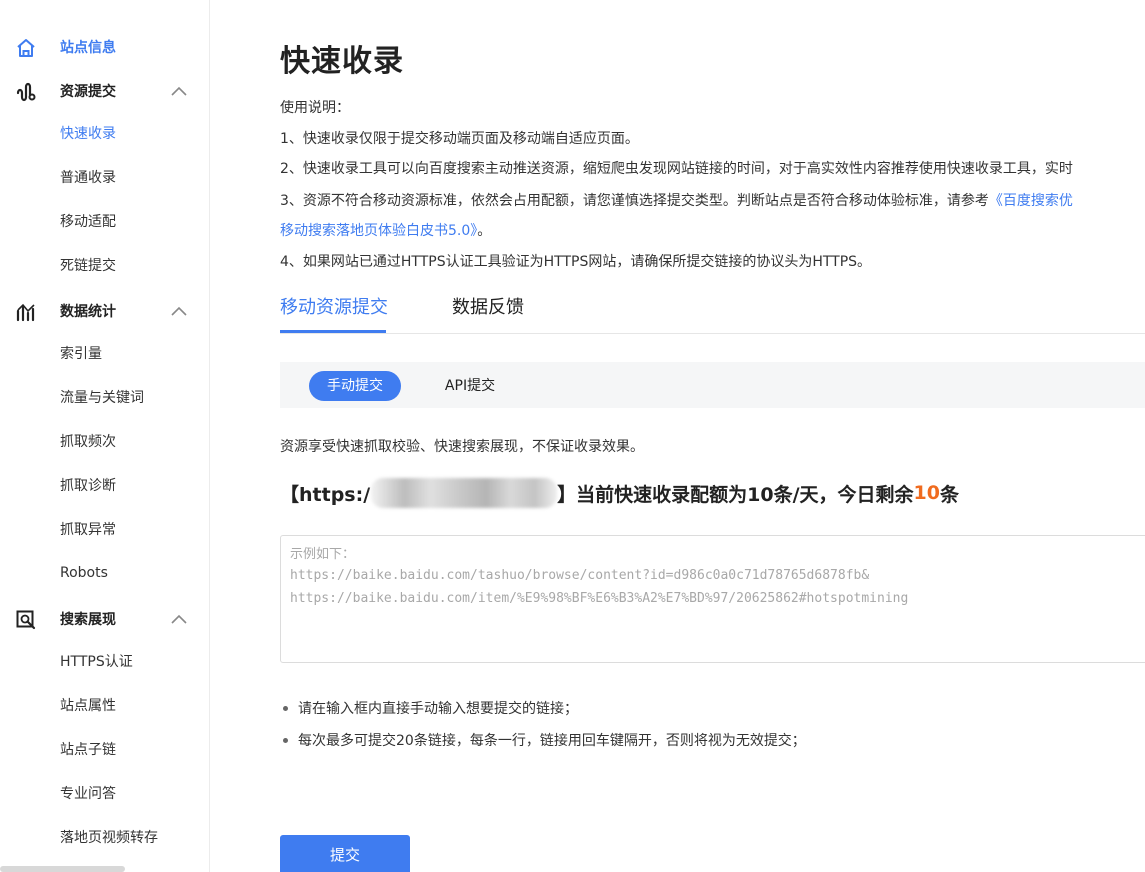 Image resolution: width=1145 pixels, height=872 pixels. I want to click on sidebar-group-label: 搜索展现, so click(88, 620).